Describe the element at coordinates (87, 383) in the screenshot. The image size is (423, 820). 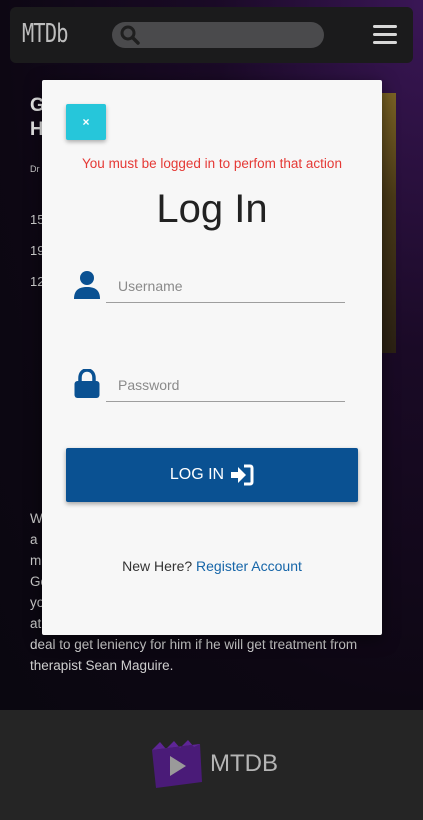
I see `lock-icon` at that location.